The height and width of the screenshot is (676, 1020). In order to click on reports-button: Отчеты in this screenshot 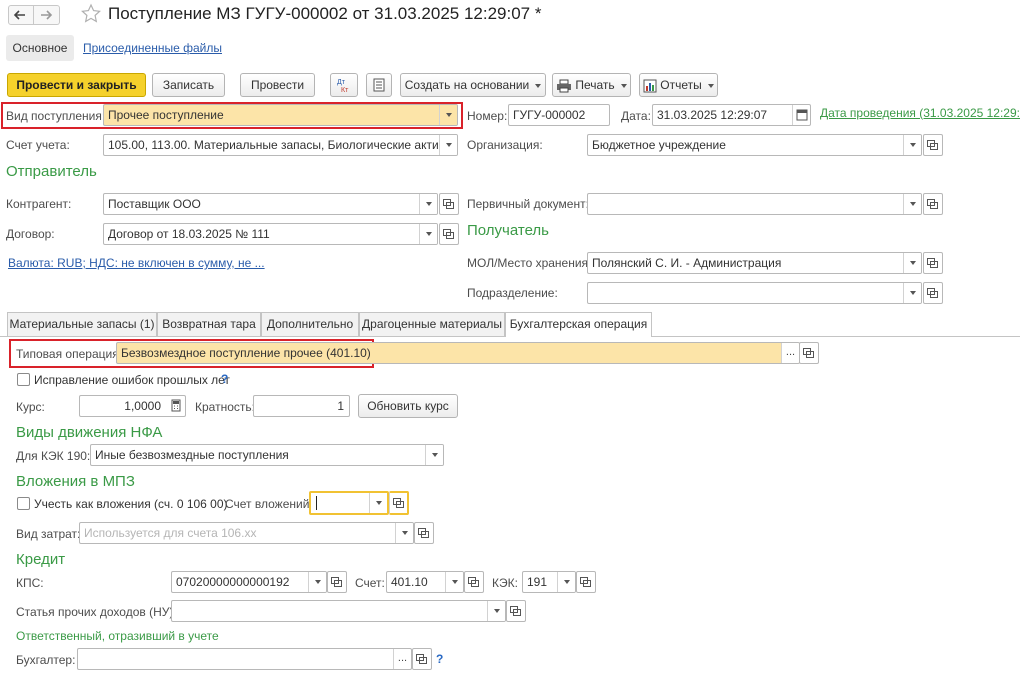, I will do `click(678, 85)`.